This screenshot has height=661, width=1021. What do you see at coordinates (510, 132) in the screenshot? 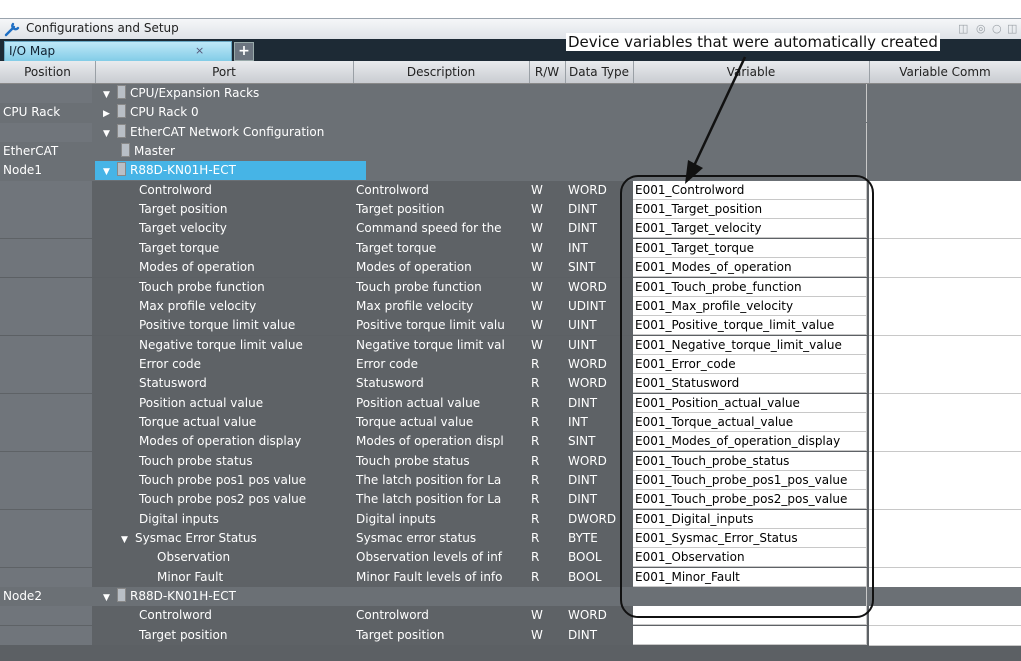
I see `table-row: ▼ EtherCAT Network Configuration` at bounding box center [510, 132].